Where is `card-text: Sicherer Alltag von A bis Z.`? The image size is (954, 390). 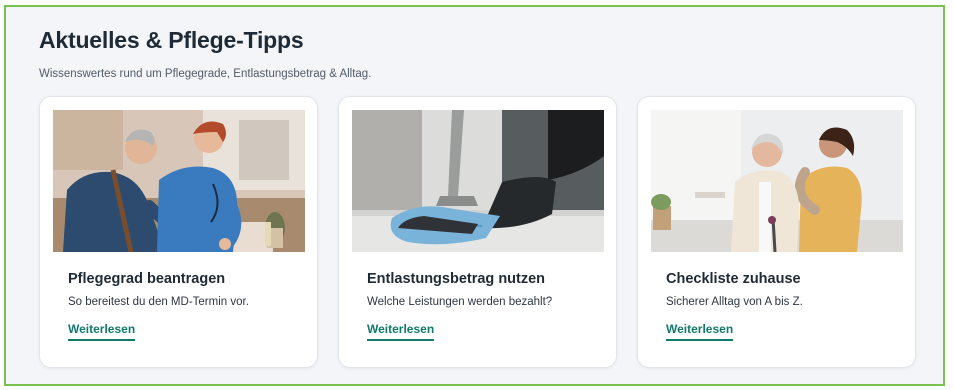
card-text: Sicherer Alltag von A bis Z. is located at coordinates (734, 302).